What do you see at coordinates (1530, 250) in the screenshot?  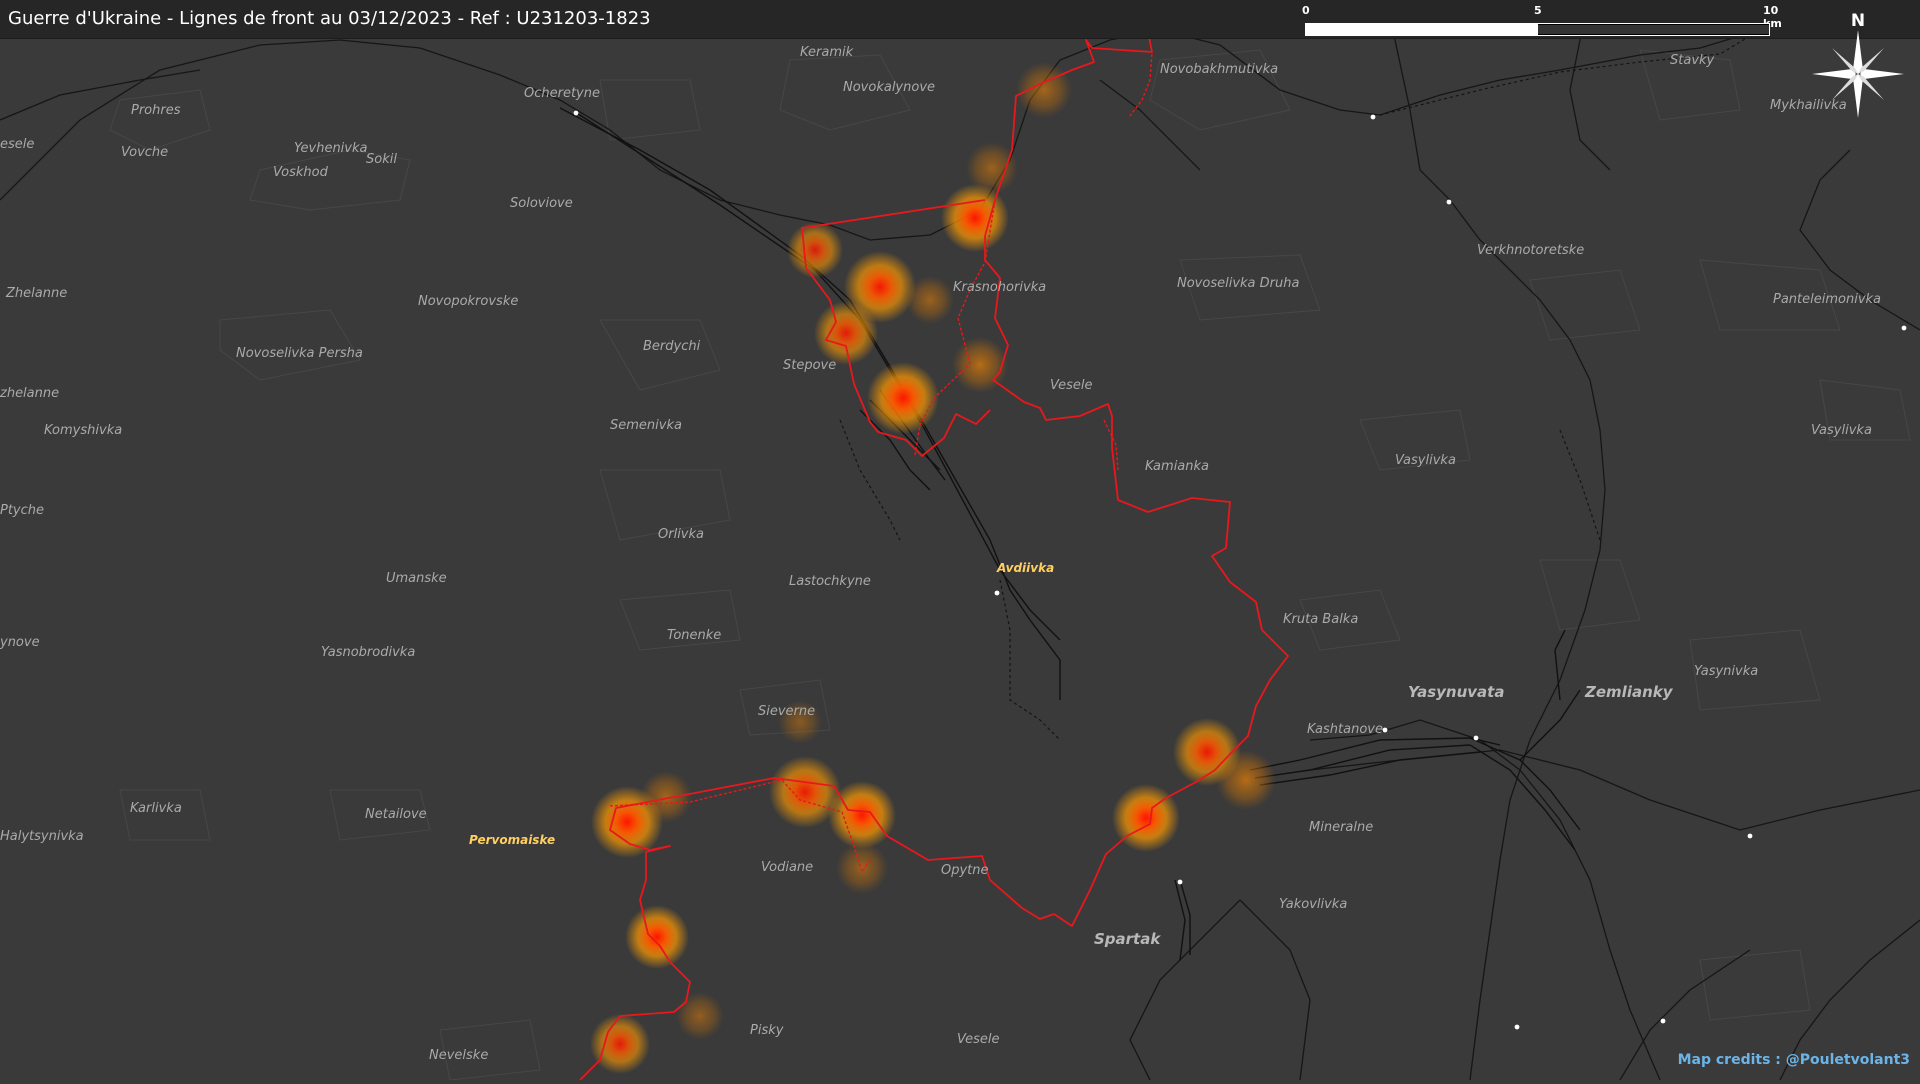 I see `place-label: Verkhnotoretske` at bounding box center [1530, 250].